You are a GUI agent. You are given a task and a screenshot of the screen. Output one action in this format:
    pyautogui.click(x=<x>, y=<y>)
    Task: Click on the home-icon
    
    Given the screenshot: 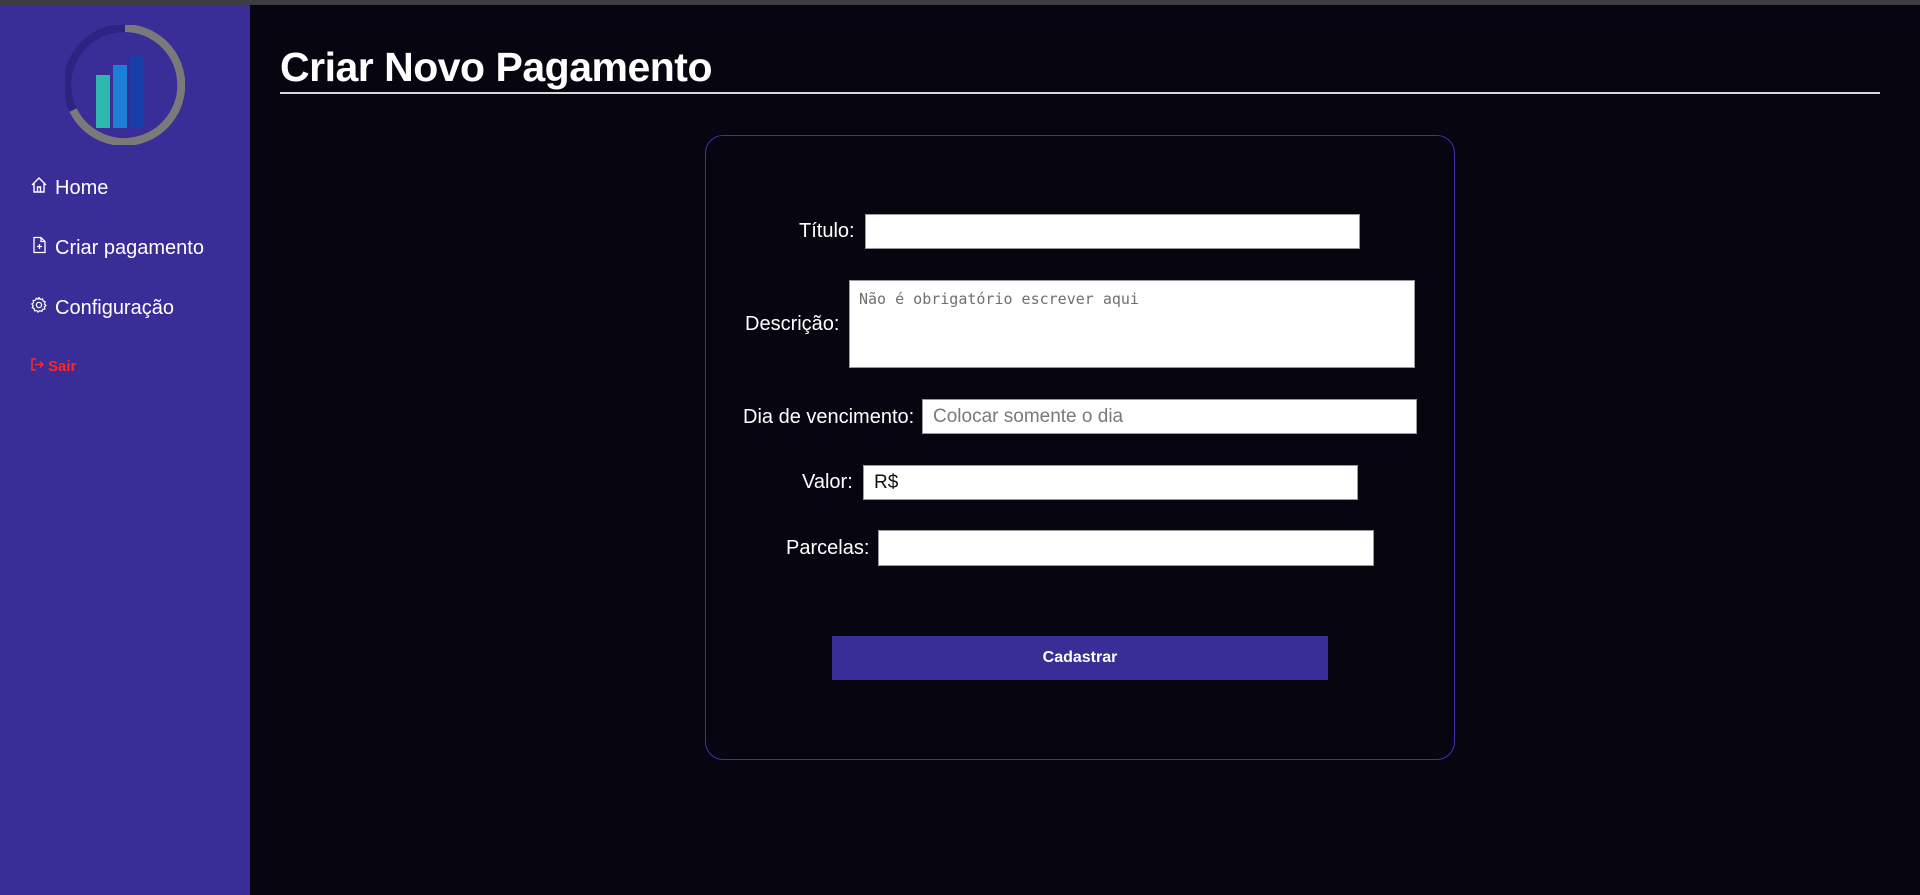 What is the action you would take?
    pyautogui.click(x=39, y=188)
    